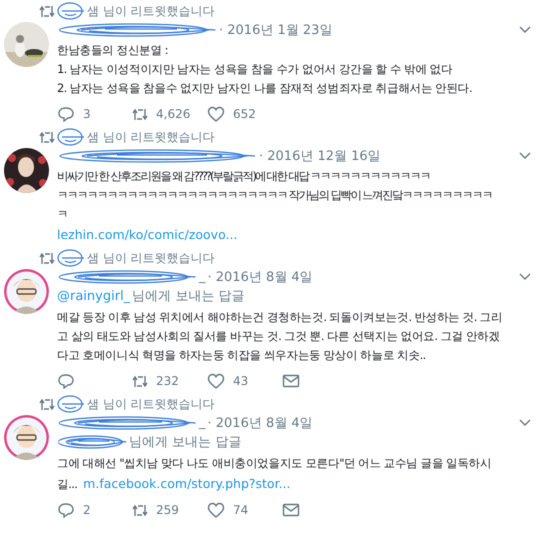 Image resolution: width=537 pixels, height=535 pixels. I want to click on tweet-text: 한남충들의 정신분열 : 1. 남자는 이성적이지만 남자는 성욕을 참을 수가 없어서 강간을 할 수 밖에 없다 2. 남자는 성욕을 참을수 없지만 남자인 나를 잠재적 성범죄자로 취급해서는 안된다., so click(265, 69).